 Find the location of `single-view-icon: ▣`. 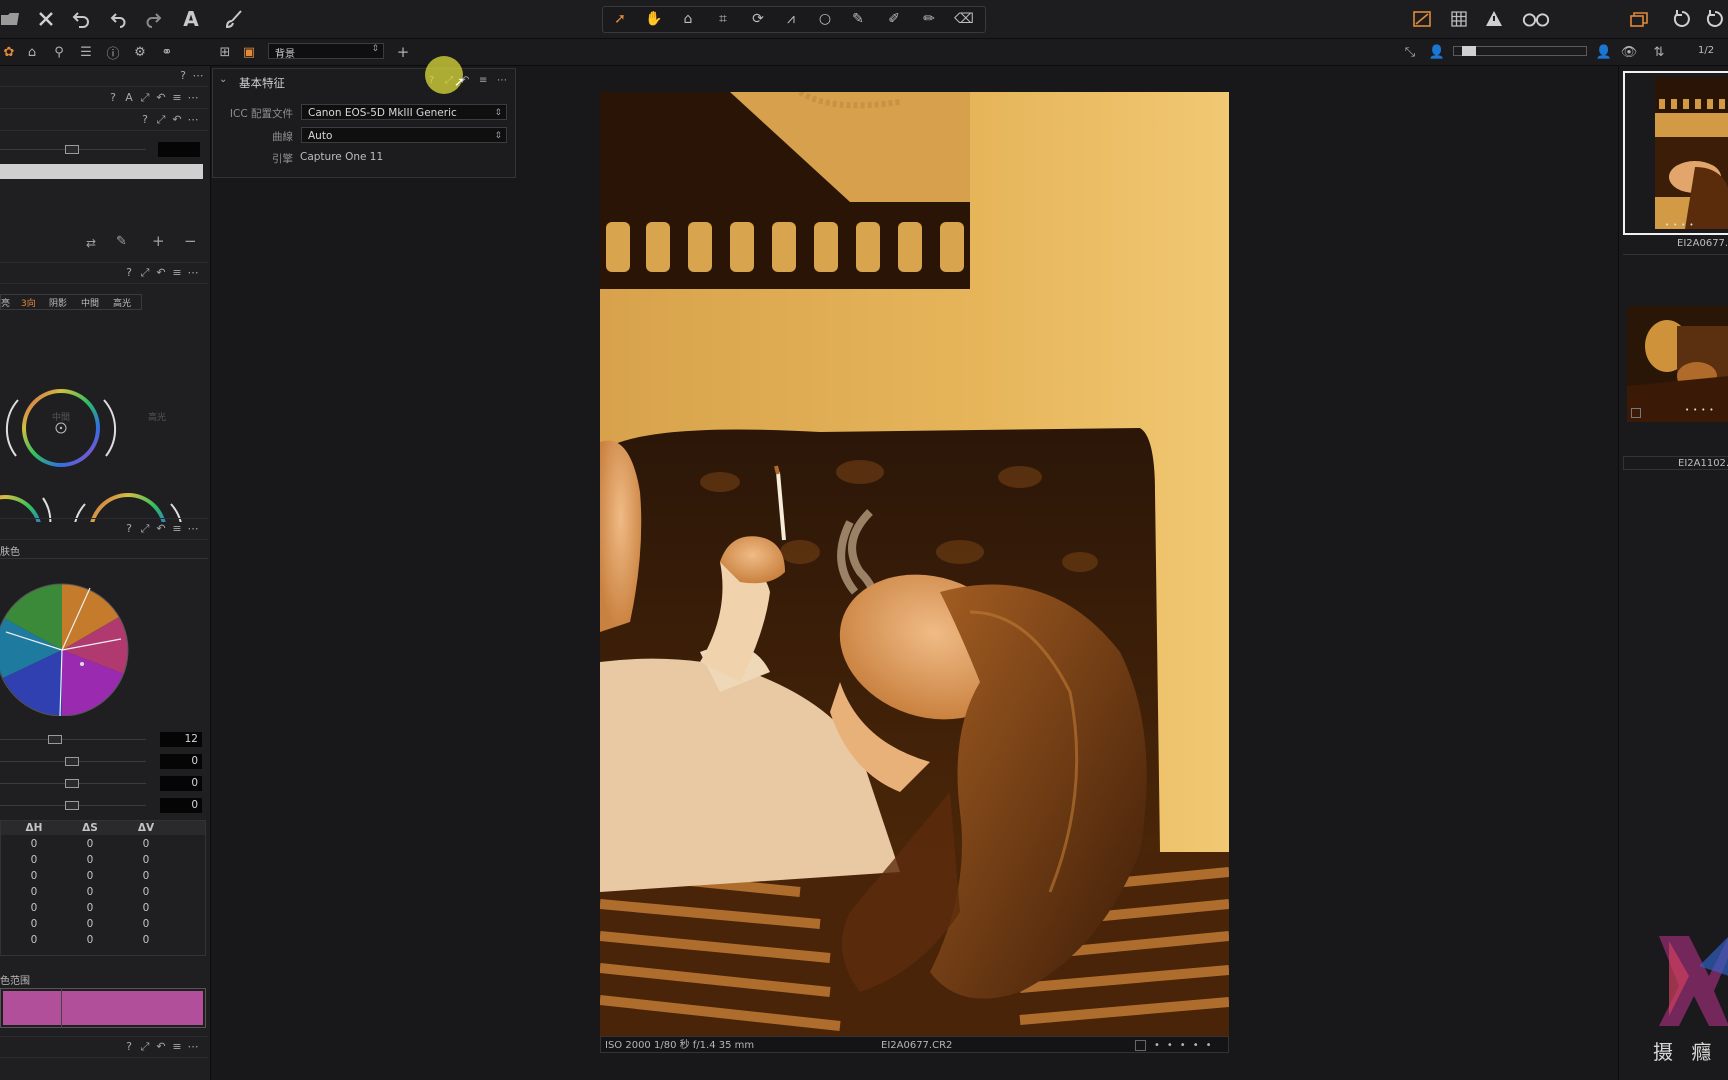

single-view-icon: ▣ is located at coordinates (249, 52).